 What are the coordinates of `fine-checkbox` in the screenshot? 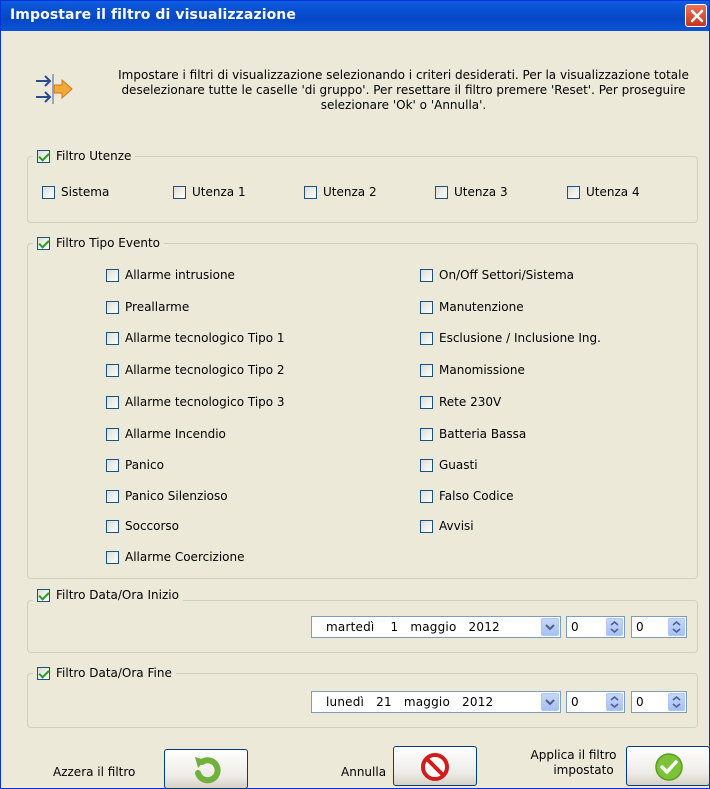 It's located at (43, 673).